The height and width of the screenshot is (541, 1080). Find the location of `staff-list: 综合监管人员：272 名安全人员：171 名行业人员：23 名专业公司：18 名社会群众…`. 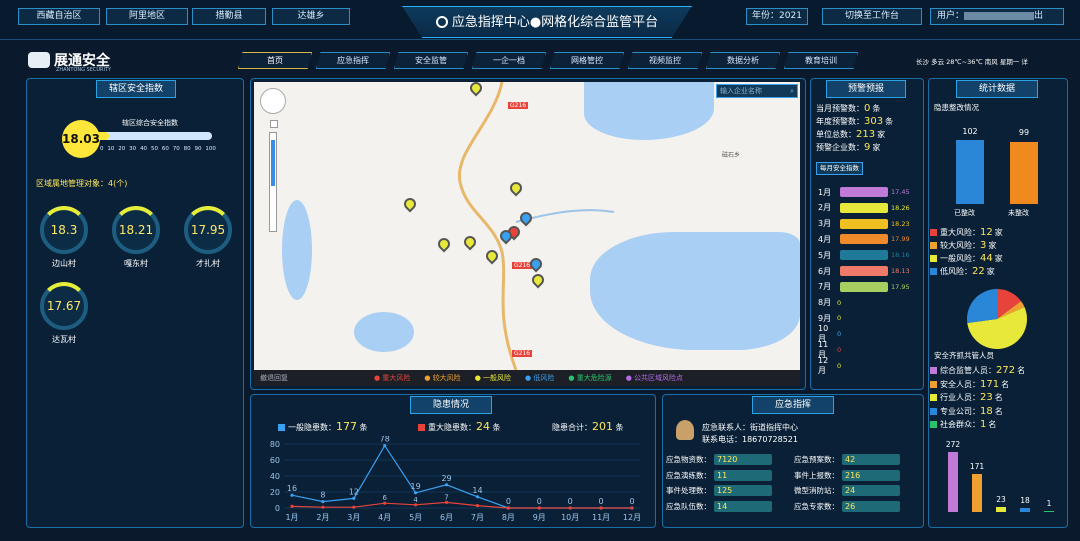

staff-list: 综合监管人员：272 名安全人员：171 名行业人员：23 名专业公司：18 名社会群众… is located at coordinates (977, 398).